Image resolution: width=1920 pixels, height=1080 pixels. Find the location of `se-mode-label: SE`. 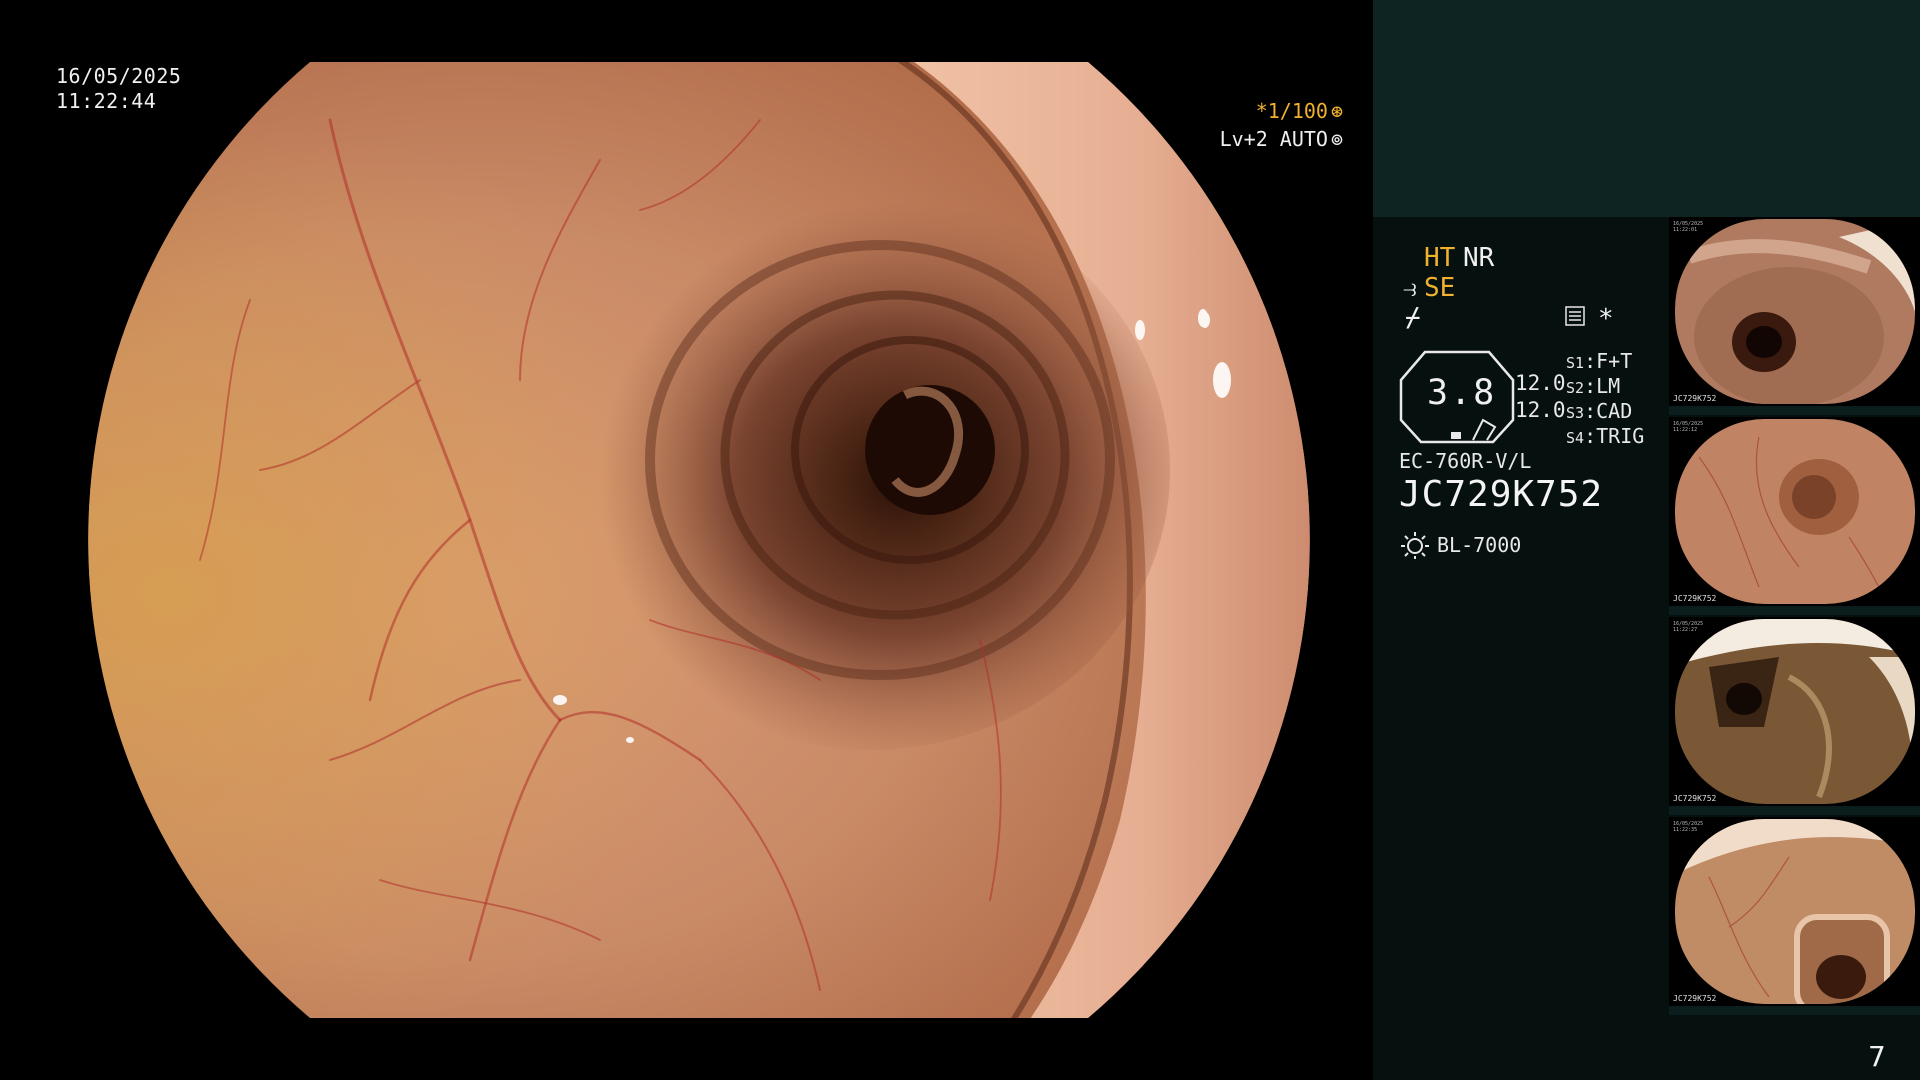

se-mode-label: SE is located at coordinates (1440, 288).